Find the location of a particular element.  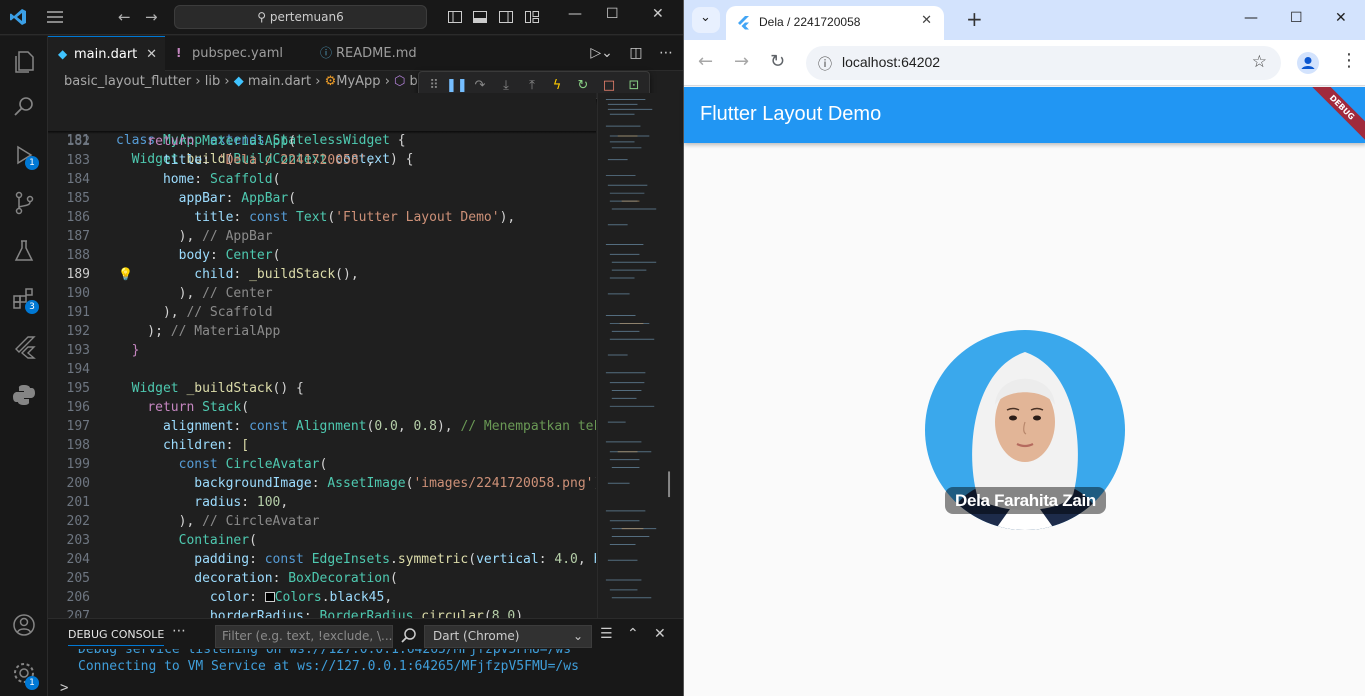

debug-session-select: Dart (Chrome) ⌄ is located at coordinates (508, 636).